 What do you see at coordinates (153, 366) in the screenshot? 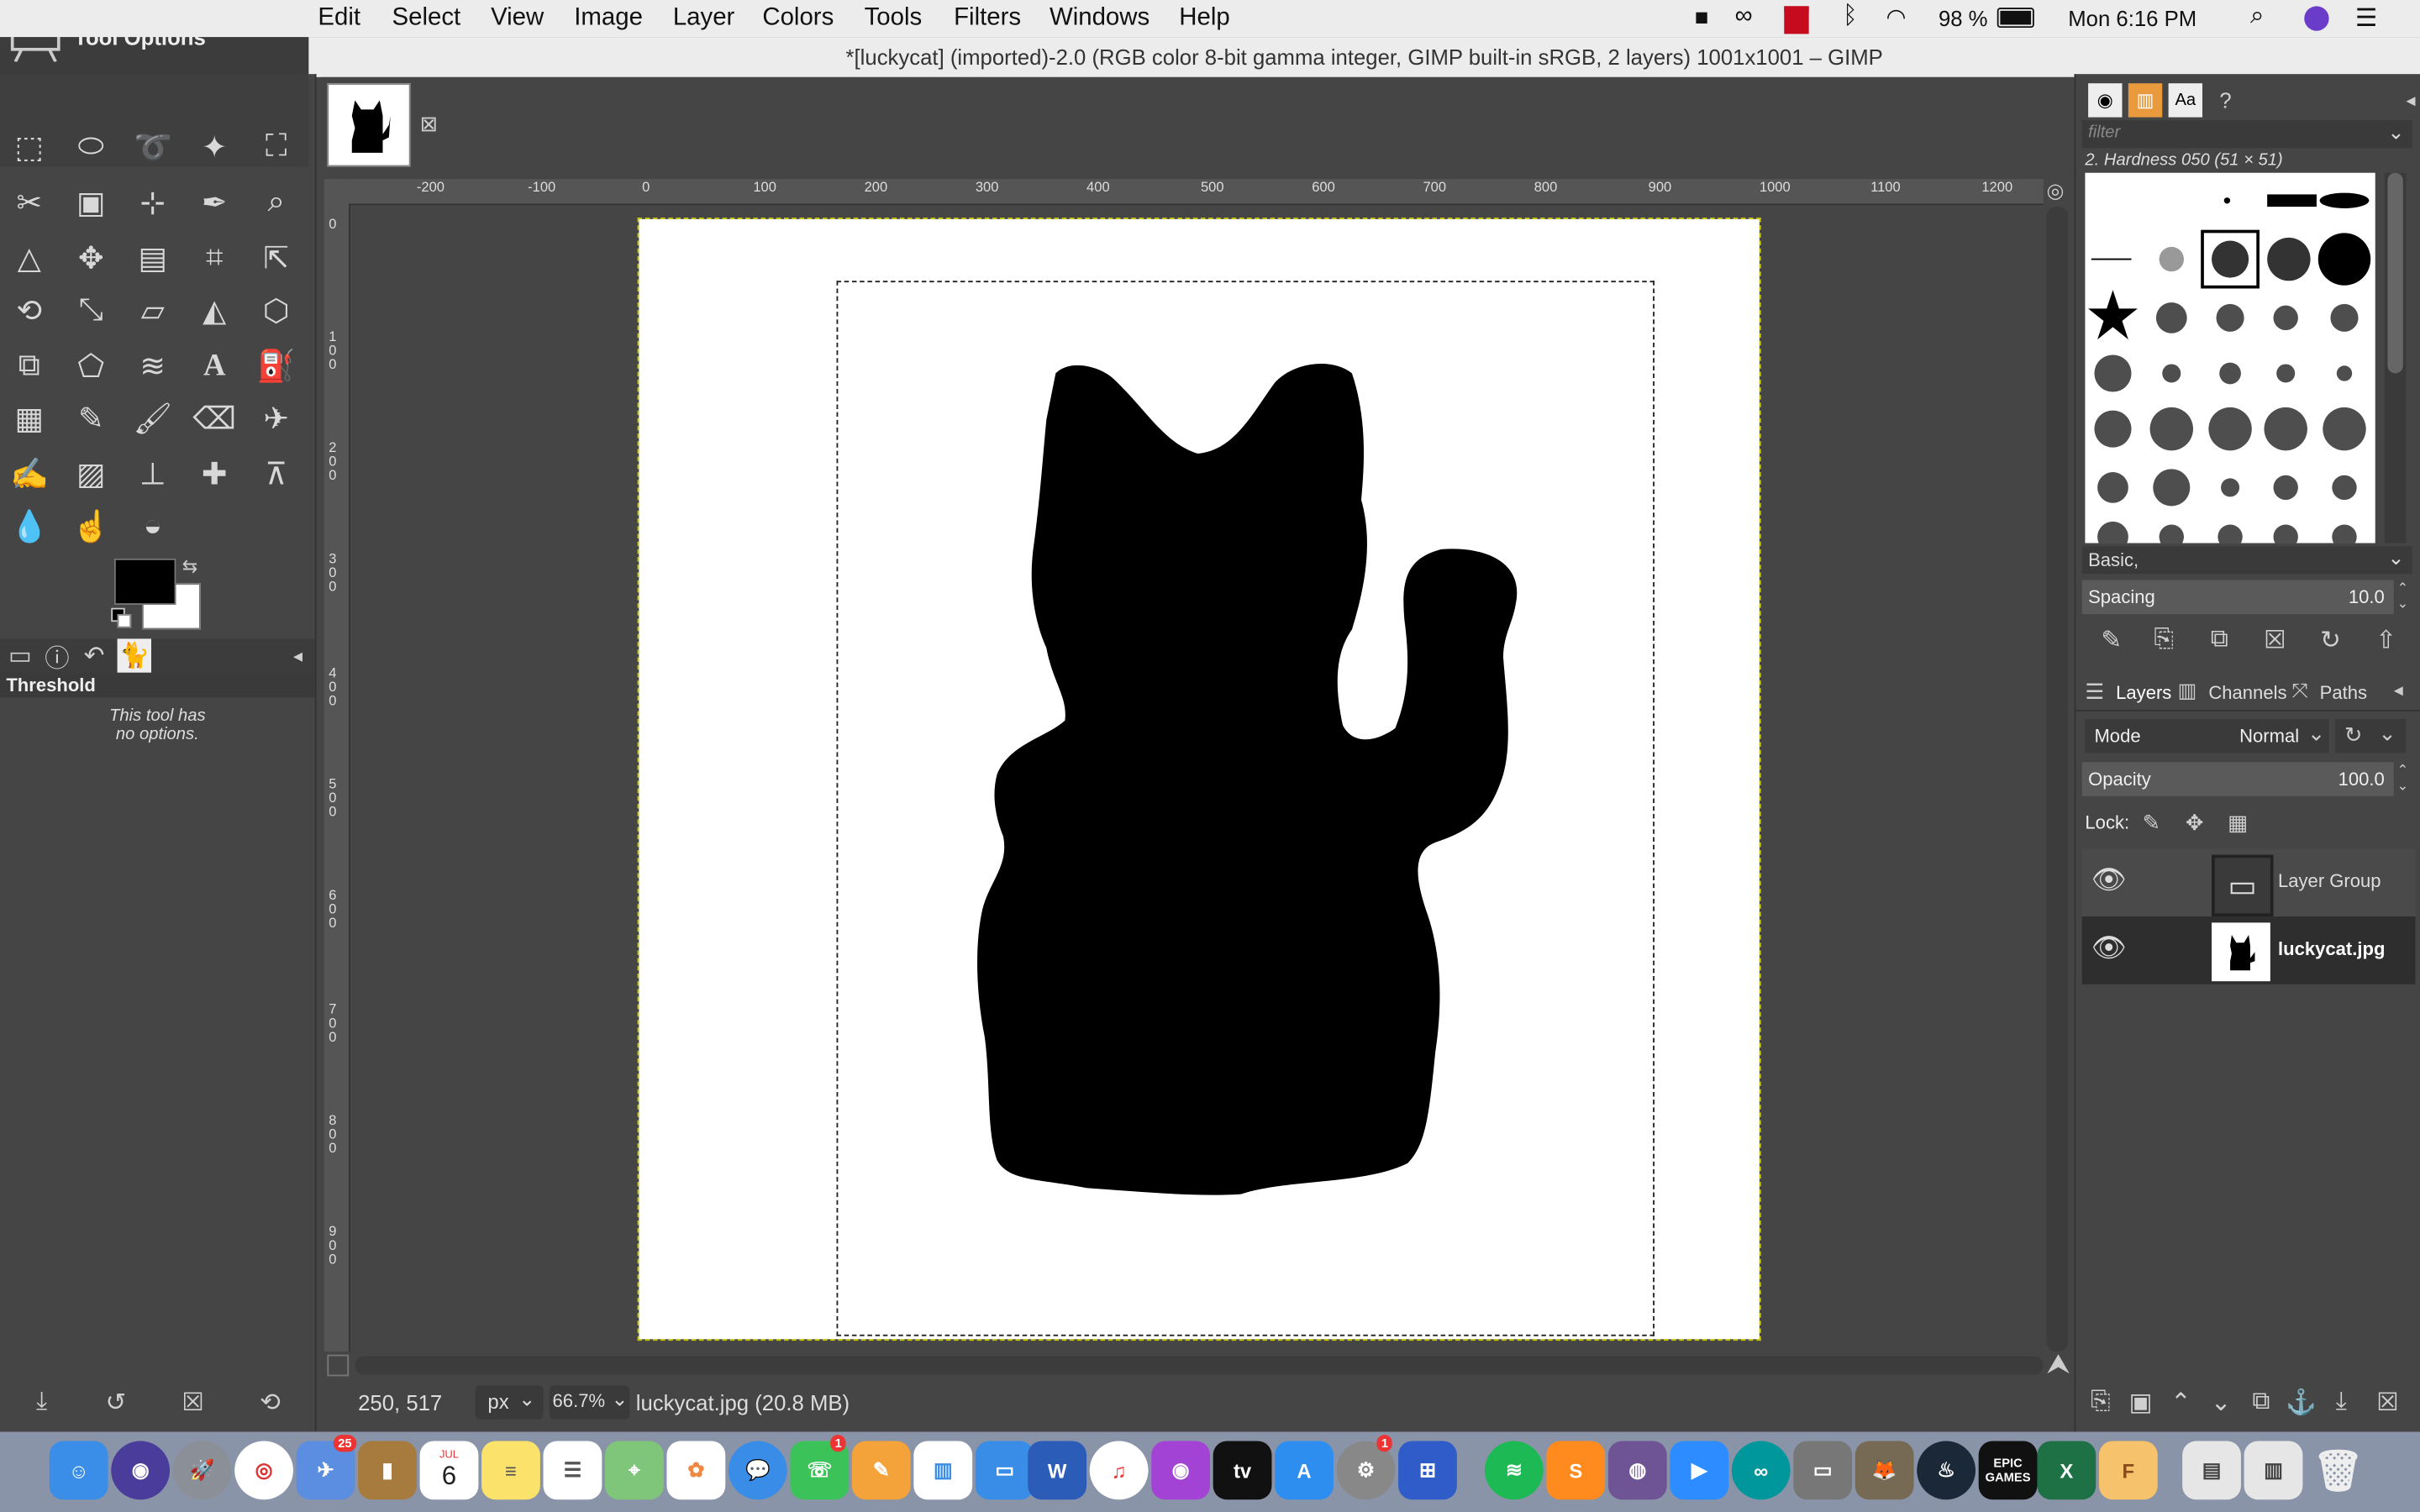
I see `warp-transform-icon: ≋` at bounding box center [153, 366].